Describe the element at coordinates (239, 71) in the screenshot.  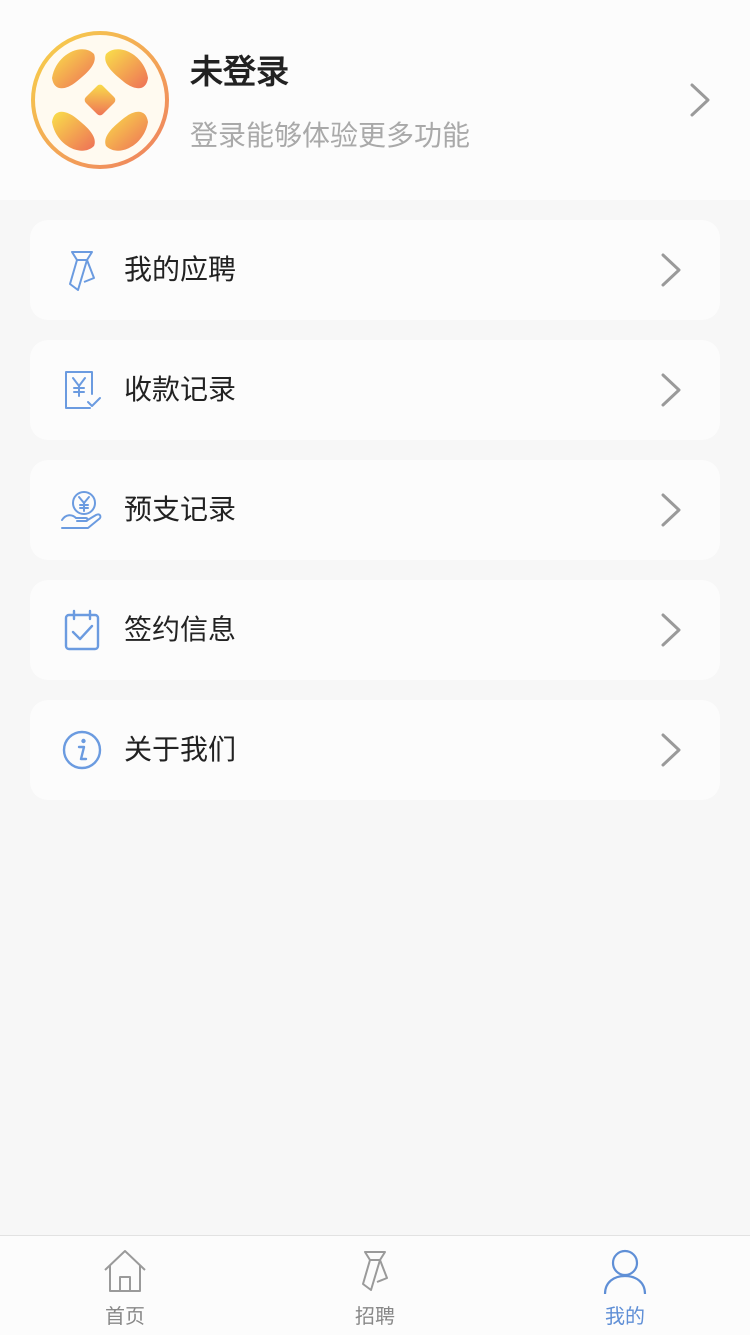
I see `login-status-title: 未登录` at that location.